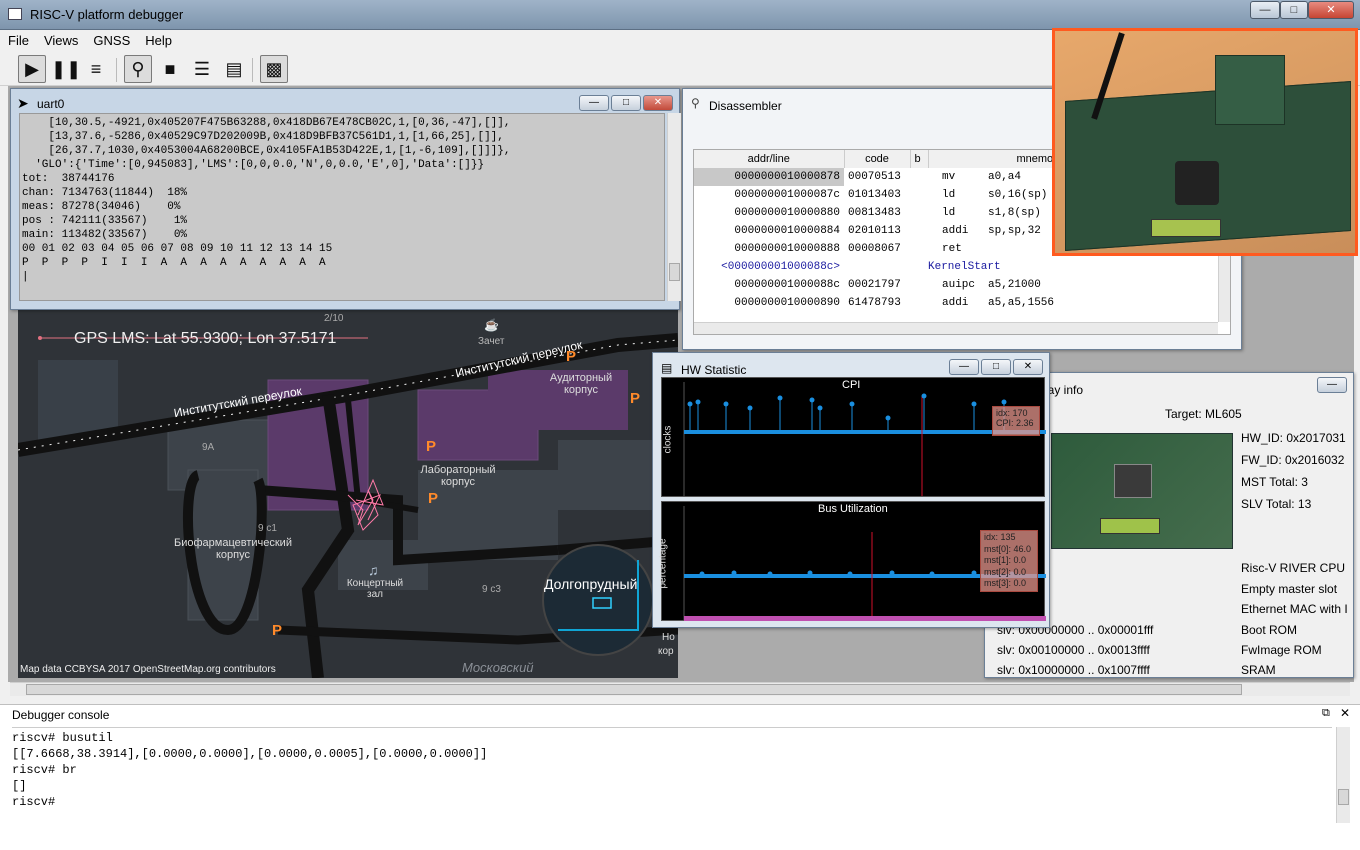 The height and width of the screenshot is (850, 1360). What do you see at coordinates (674, 272) in the screenshot?
I see `uart-scroll-thumb` at bounding box center [674, 272].